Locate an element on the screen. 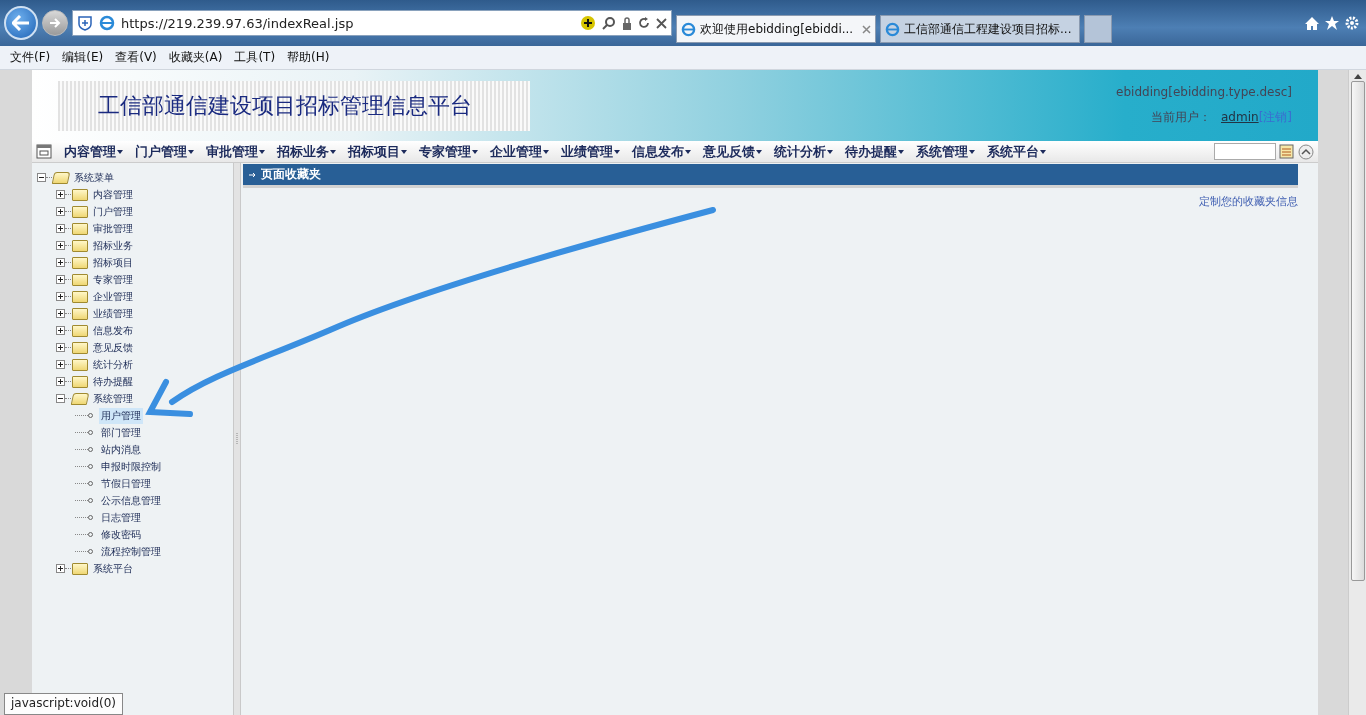 This screenshot has height=715, width=1366. tree-item: 用户管理 is located at coordinates (121, 415).